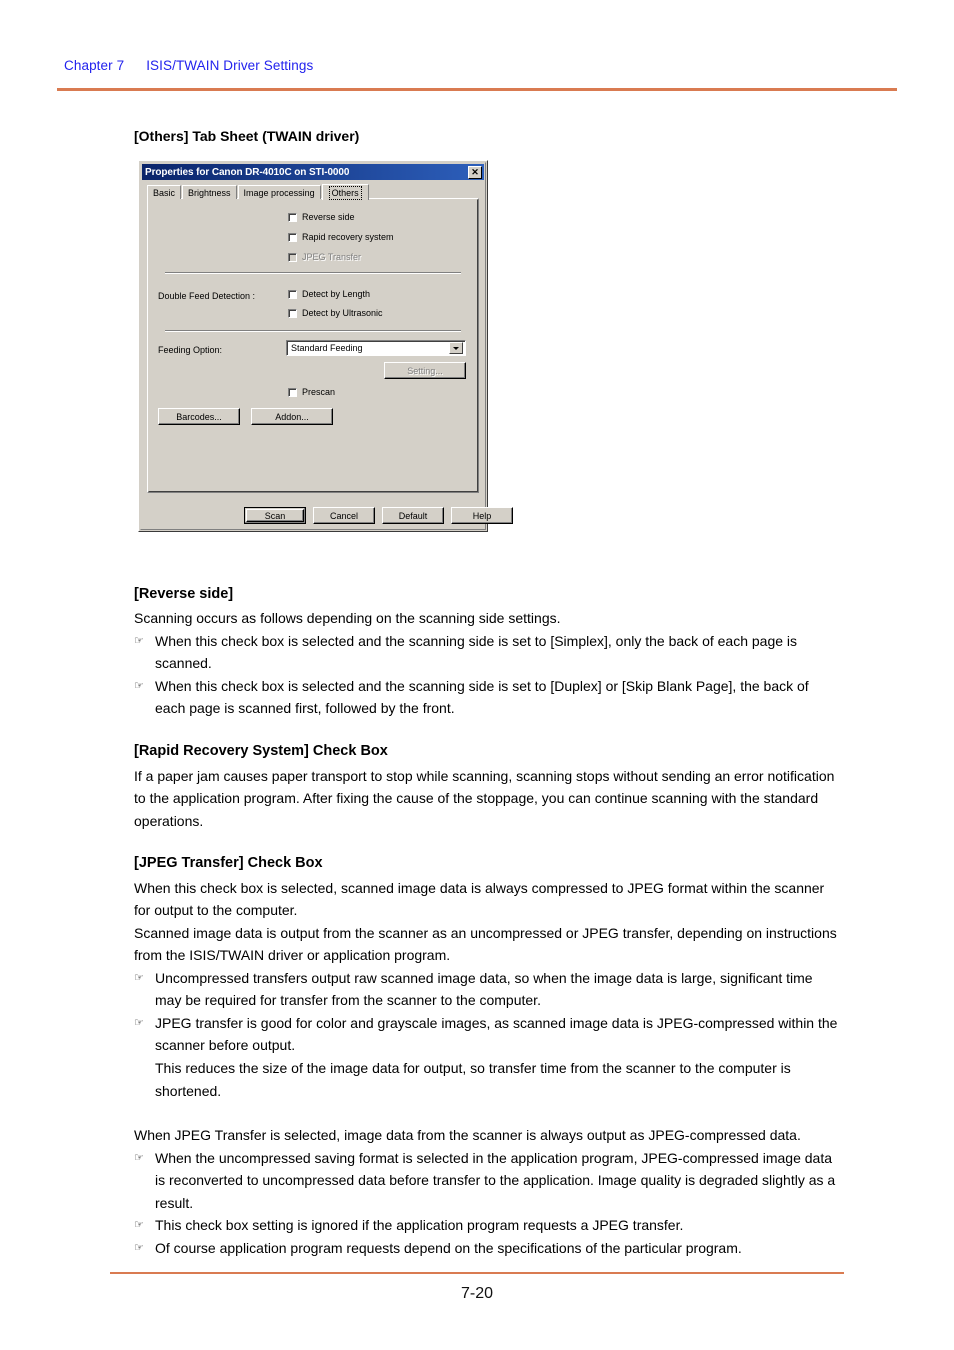 This screenshot has width=954, height=1350. I want to click on checkbox-detect-by-length-label: Detect by Length, so click(336, 294).